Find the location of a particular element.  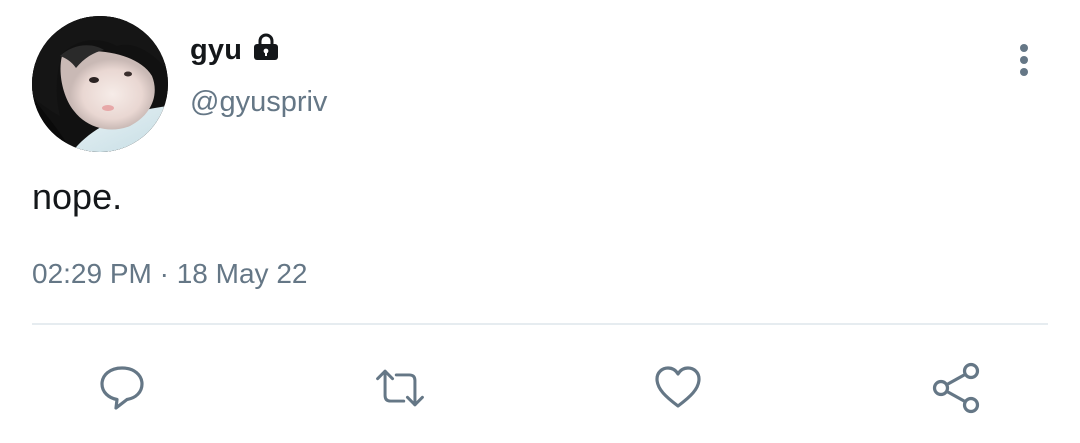

lock-icon is located at coordinates (266, 49).